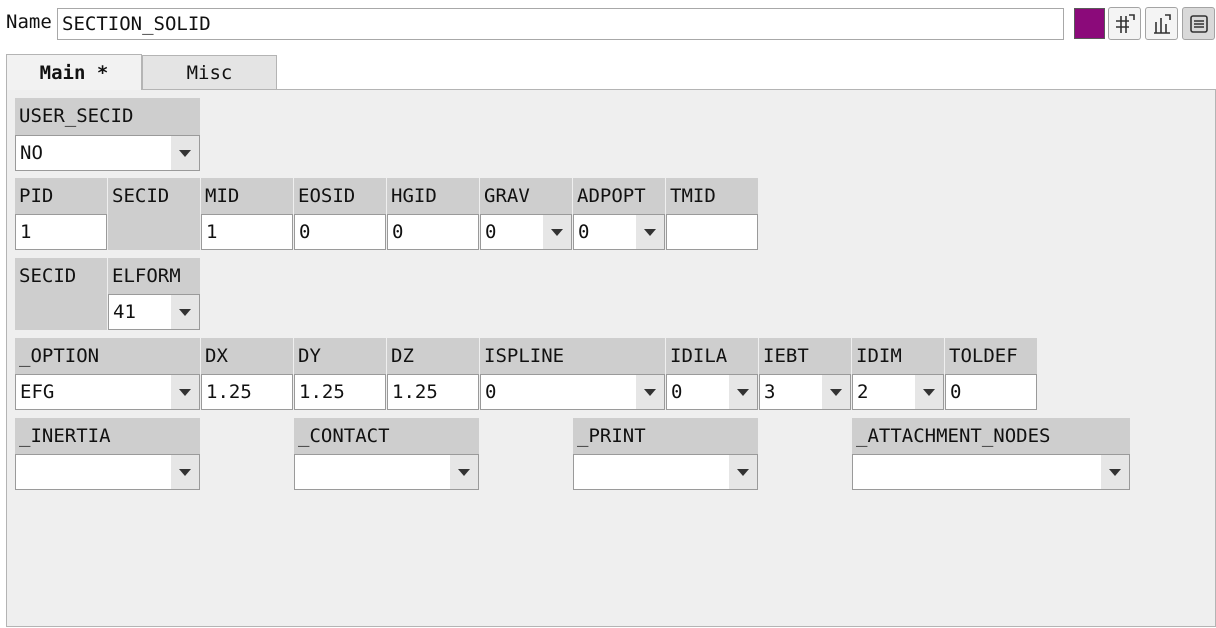 Image resolution: width=1216 pixels, height=628 pixels. What do you see at coordinates (386, 436) in the screenshot?
I see `contact-label: _CONTACT` at bounding box center [386, 436].